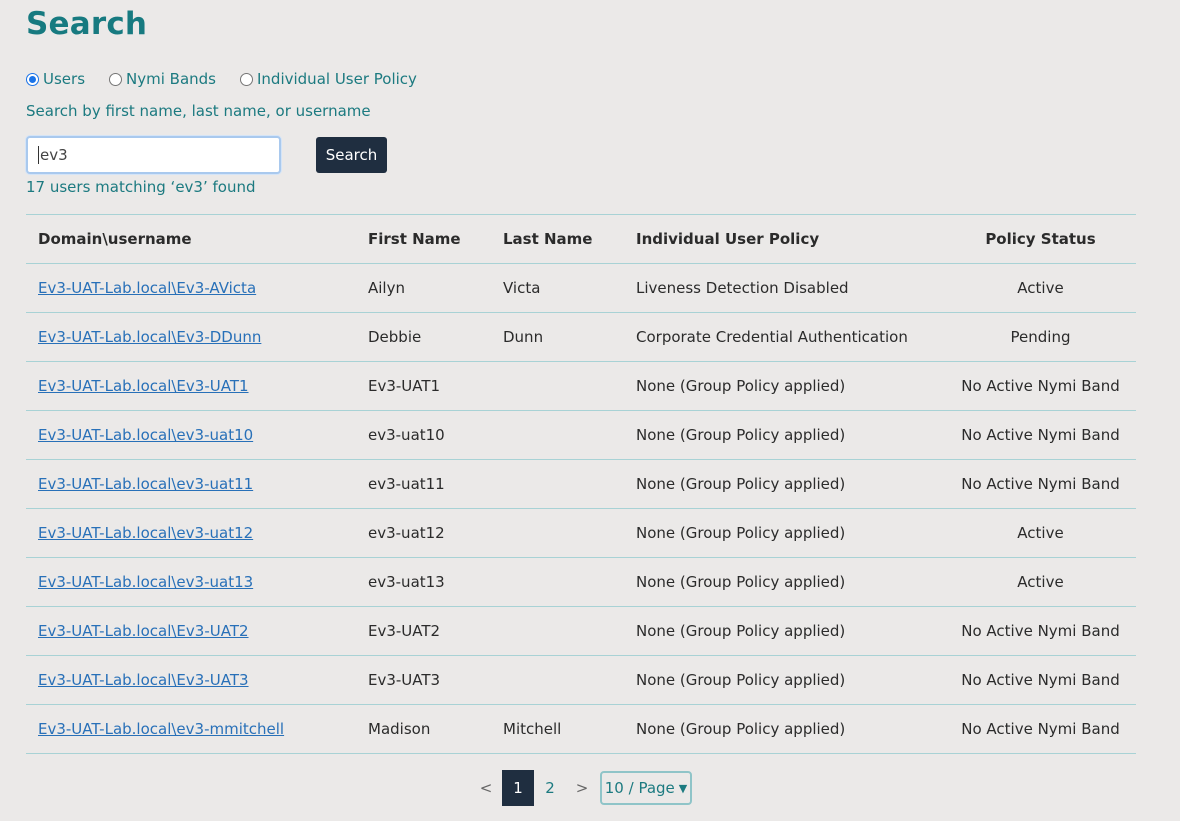 The height and width of the screenshot is (821, 1180). I want to click on radio-individual-user-policy-label: Individual User Policy, so click(337, 79).